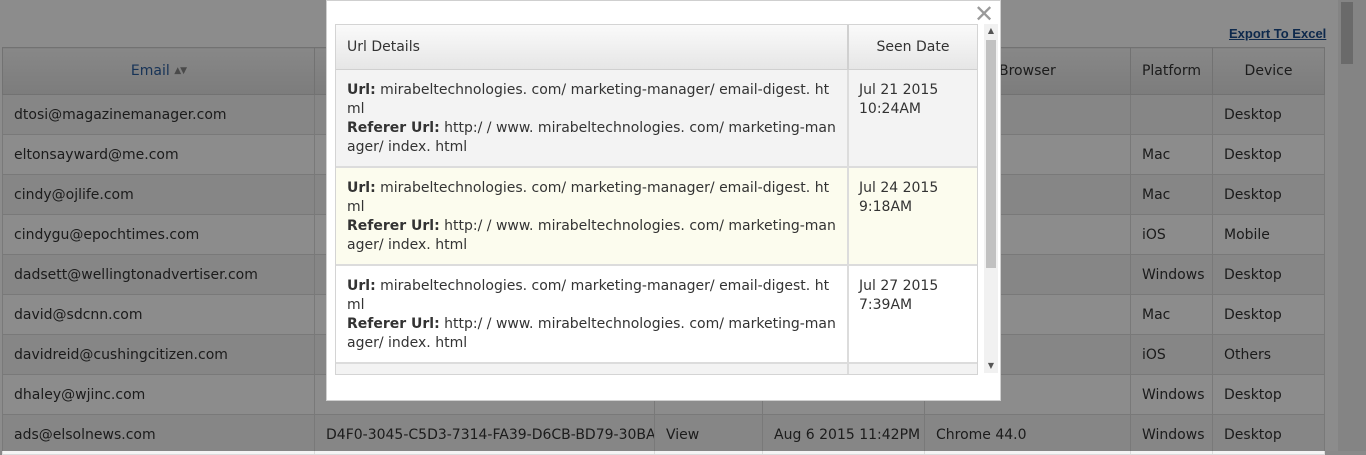 The height and width of the screenshot is (455, 1366). Describe the element at coordinates (890, 109) in the screenshot. I see `seen-time-value: 10:24AM` at that location.